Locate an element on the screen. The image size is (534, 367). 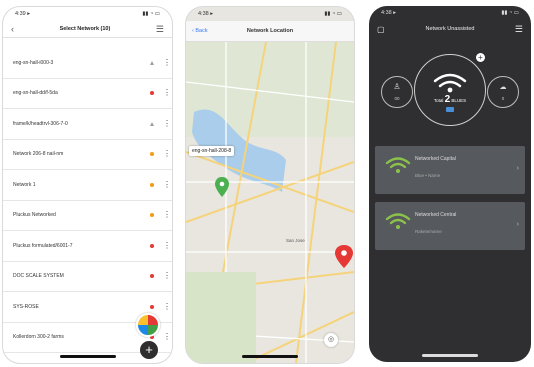
network-name: Pluckus formulated/6001-7 is located at coordinates (43, 245).